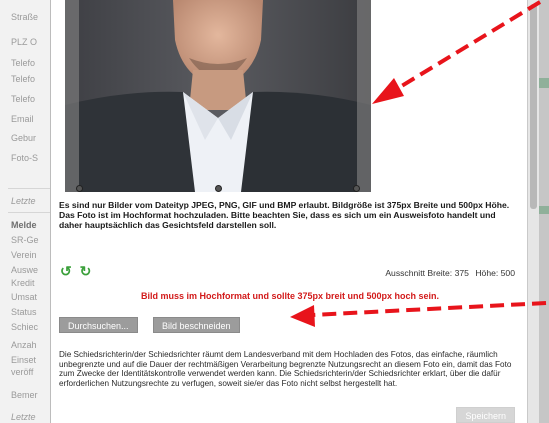 Image resolution: width=549 pixels, height=423 pixels. Describe the element at coordinates (495, 273) in the screenshot. I see `crop-height-label: Höhe: 500` at that location.